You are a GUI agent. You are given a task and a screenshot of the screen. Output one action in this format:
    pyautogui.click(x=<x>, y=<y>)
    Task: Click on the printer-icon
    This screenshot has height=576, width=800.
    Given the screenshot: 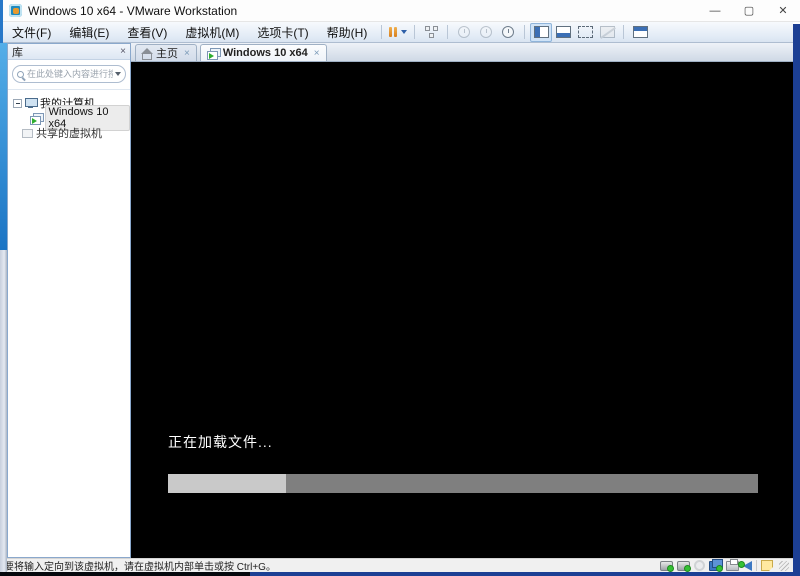 What is the action you would take?
    pyautogui.click(x=732, y=564)
    